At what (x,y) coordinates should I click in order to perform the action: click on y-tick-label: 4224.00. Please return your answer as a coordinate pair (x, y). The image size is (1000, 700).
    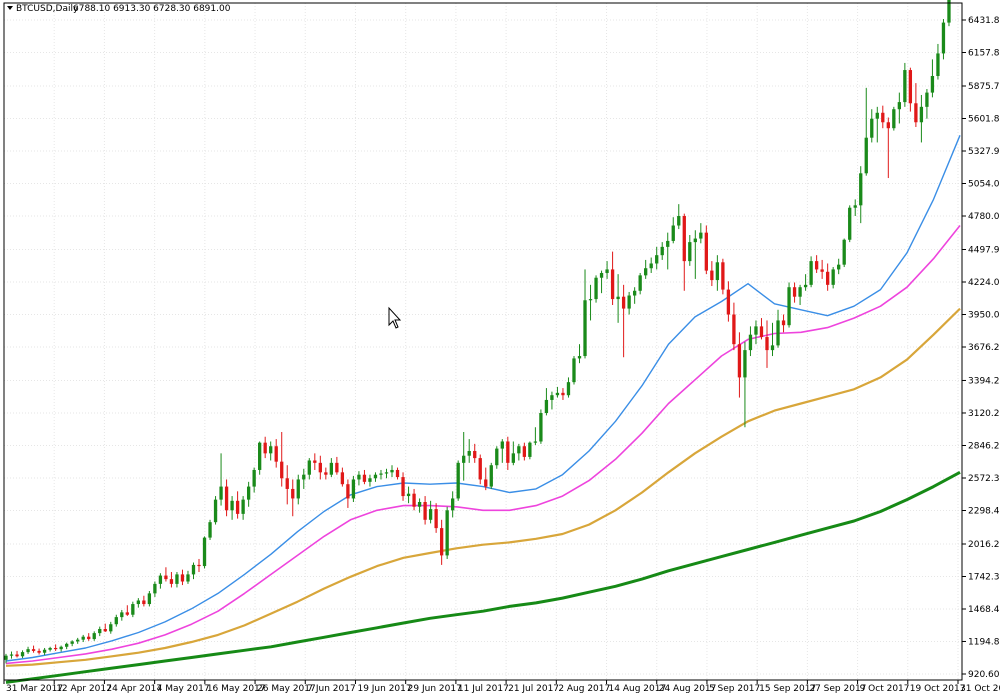
    Looking at the image, I should click on (984, 283).